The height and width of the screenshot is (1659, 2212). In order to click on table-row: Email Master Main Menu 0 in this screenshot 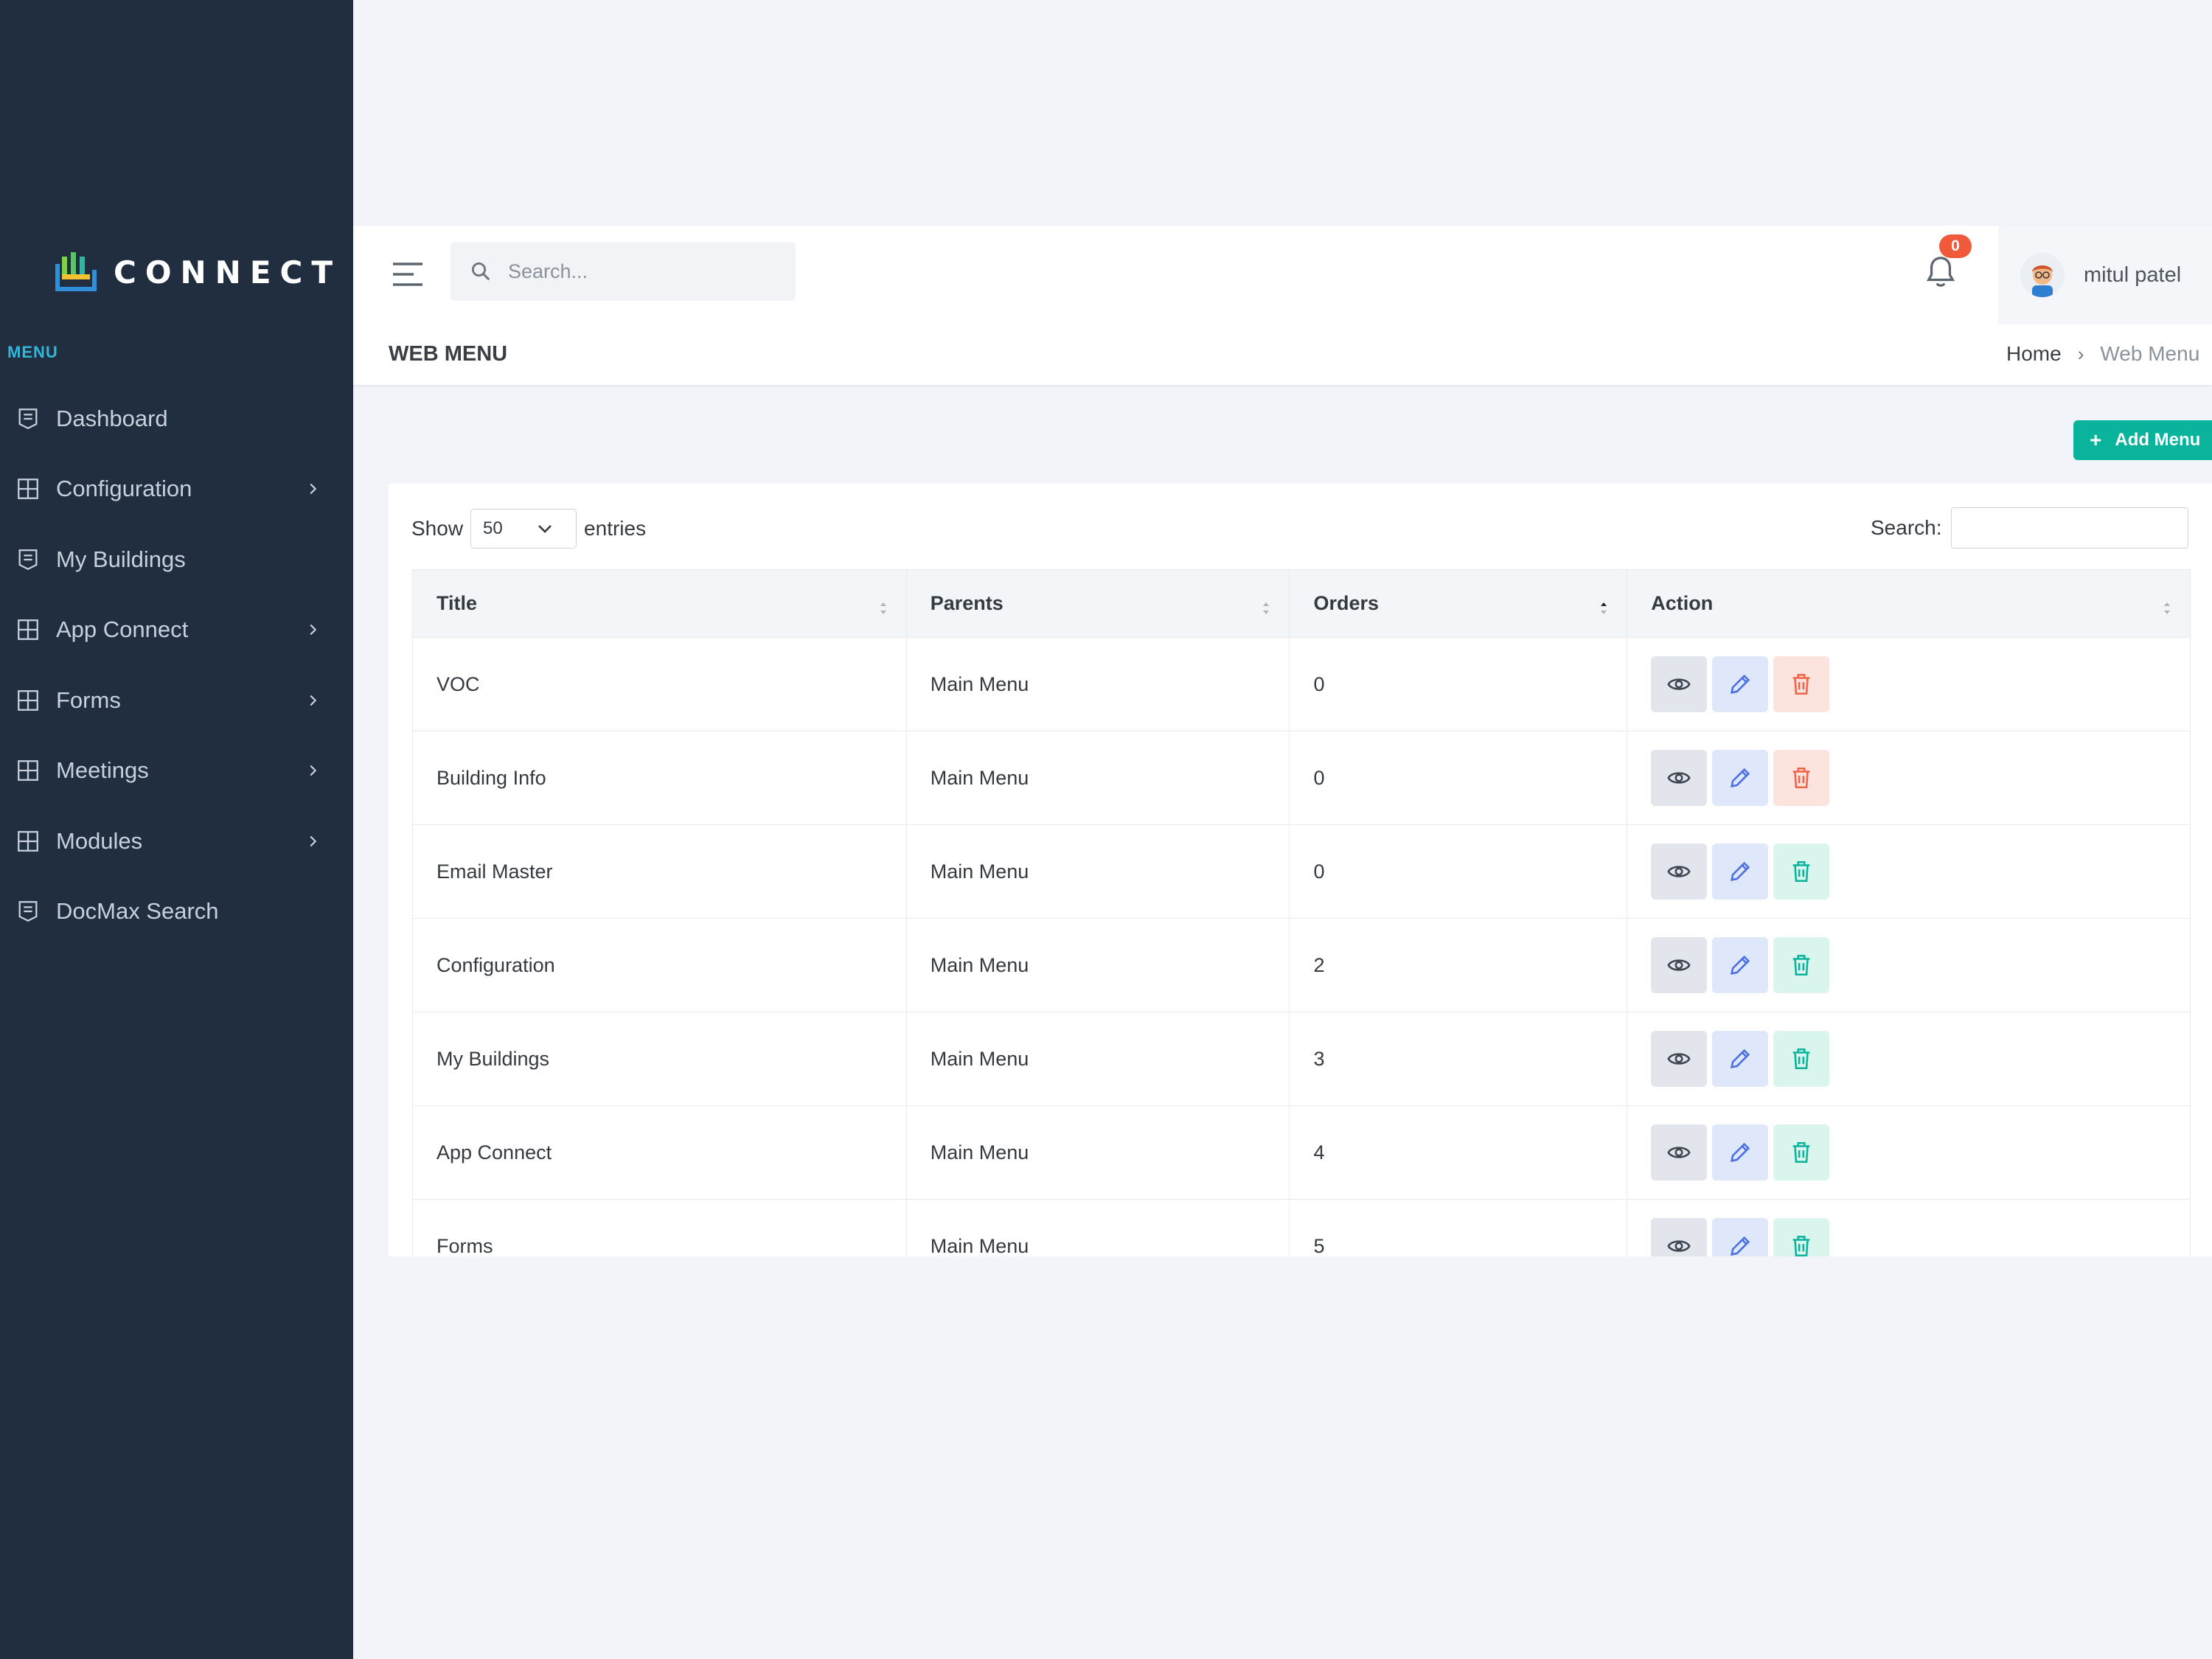, I will do `click(1301, 871)`.